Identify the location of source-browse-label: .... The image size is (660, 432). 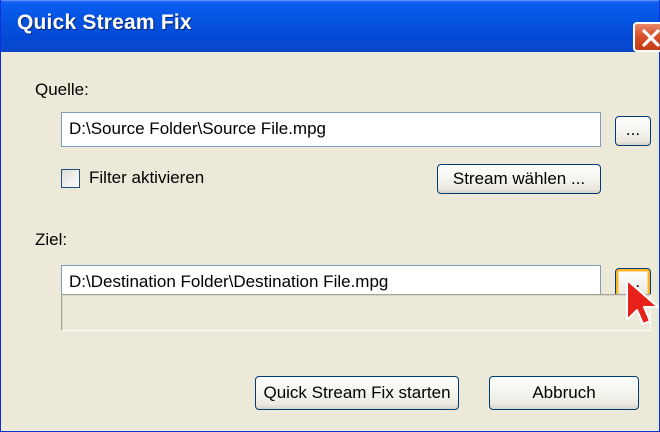
(633, 129).